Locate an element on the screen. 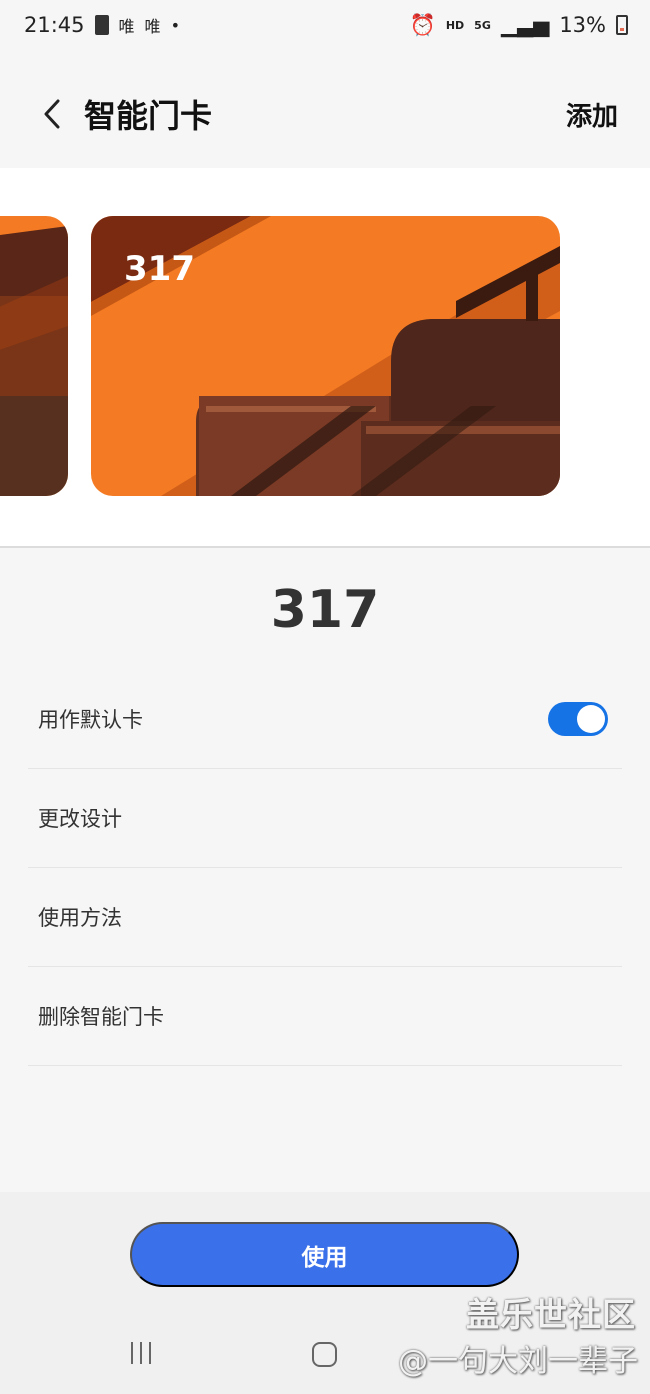  default-card-toggle is located at coordinates (578, 719).